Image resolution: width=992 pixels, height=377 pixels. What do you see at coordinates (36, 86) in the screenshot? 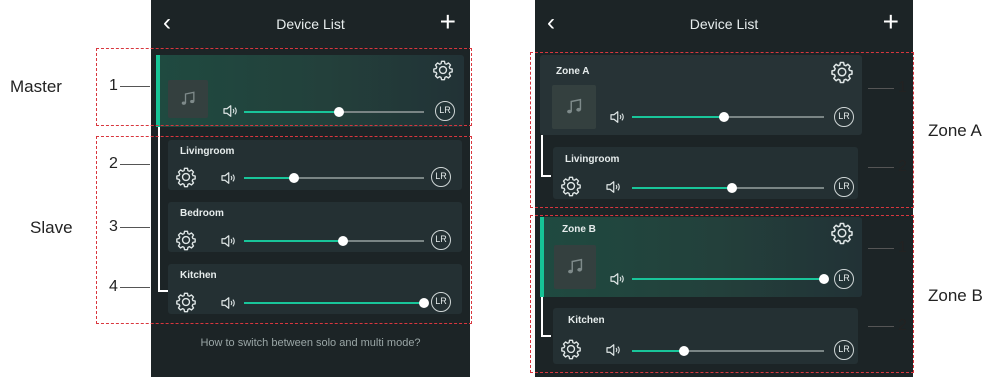
I see `master-label: Master` at bounding box center [36, 86].